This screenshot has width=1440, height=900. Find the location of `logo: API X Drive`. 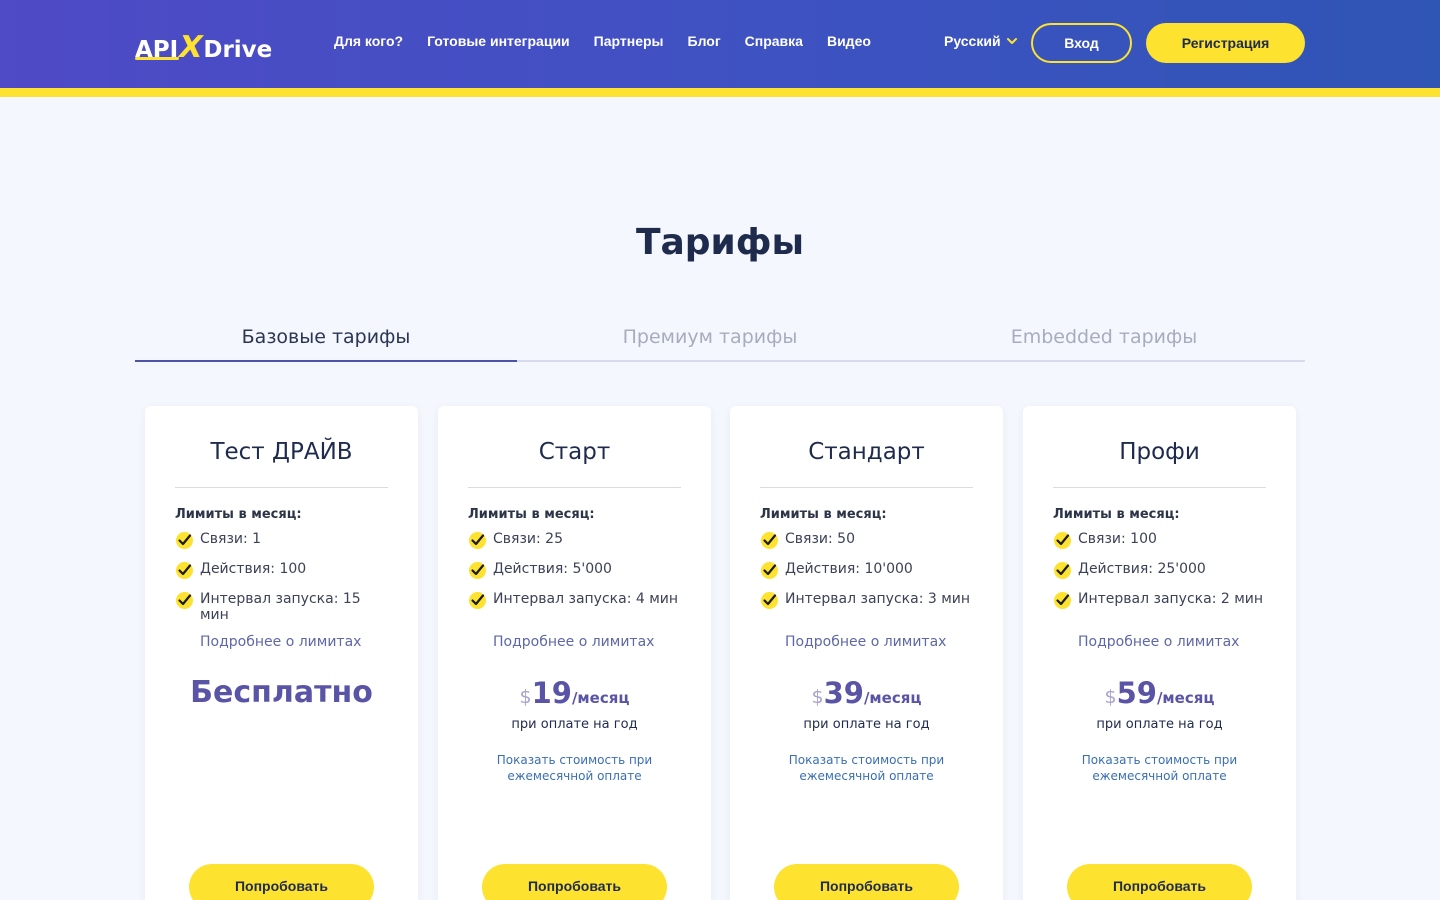

logo: API X Drive is located at coordinates (204, 46).